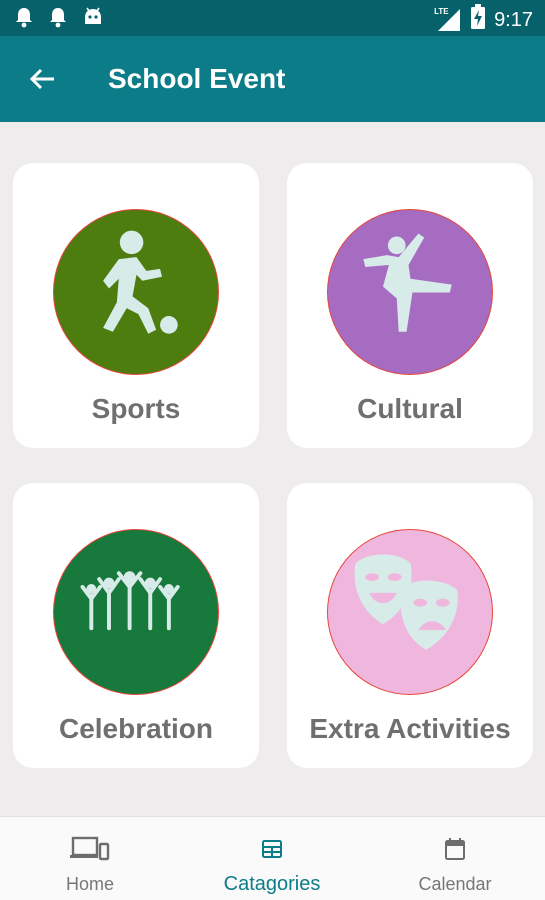  Describe the element at coordinates (448, 20) in the screenshot. I see `lte-signal-icon: LTE` at that location.